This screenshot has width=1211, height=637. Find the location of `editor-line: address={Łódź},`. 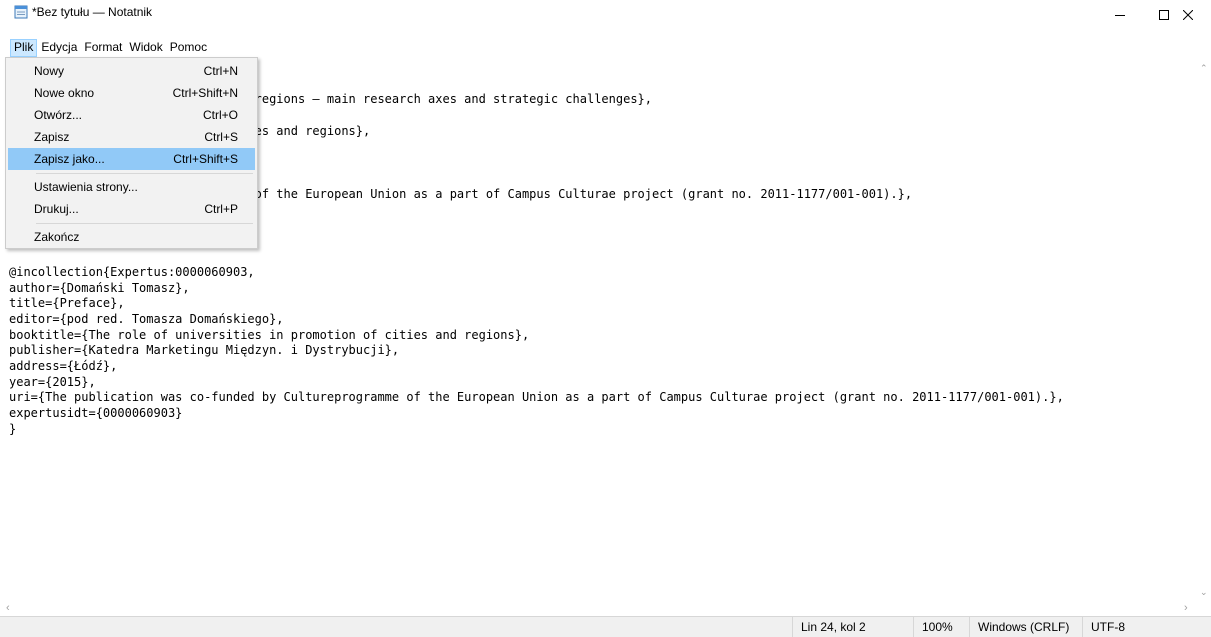

editor-line: address={Łódź}, is located at coordinates (536, 367).